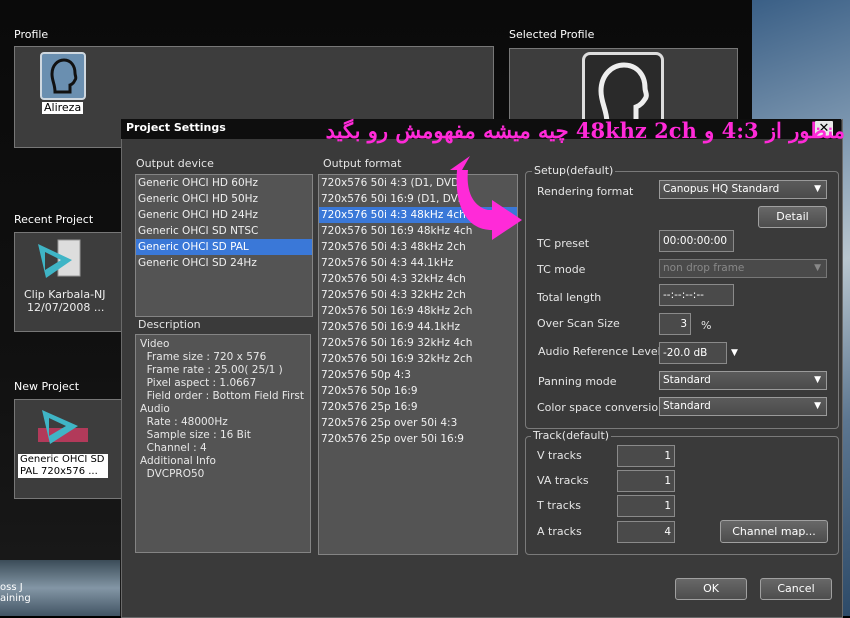 The height and width of the screenshot is (618, 850). I want to click on t-tracks-label: T tracks, so click(559, 505).